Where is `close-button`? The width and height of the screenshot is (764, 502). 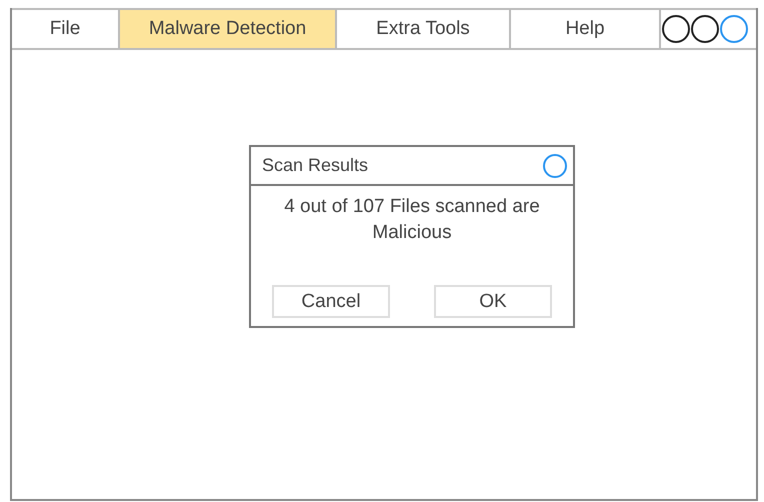
close-button is located at coordinates (555, 166).